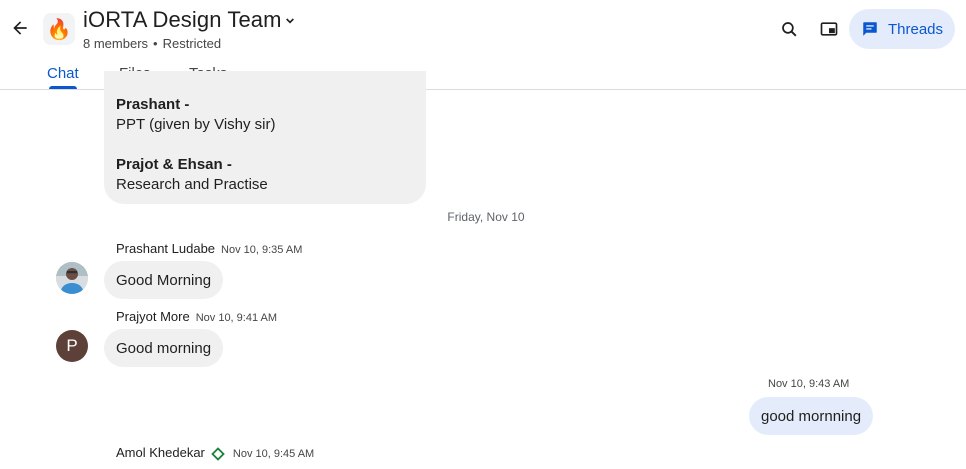 The height and width of the screenshot is (469, 966). I want to click on message-header: Amol Khedekar Nov 10, 9:45 AM, so click(215, 453).